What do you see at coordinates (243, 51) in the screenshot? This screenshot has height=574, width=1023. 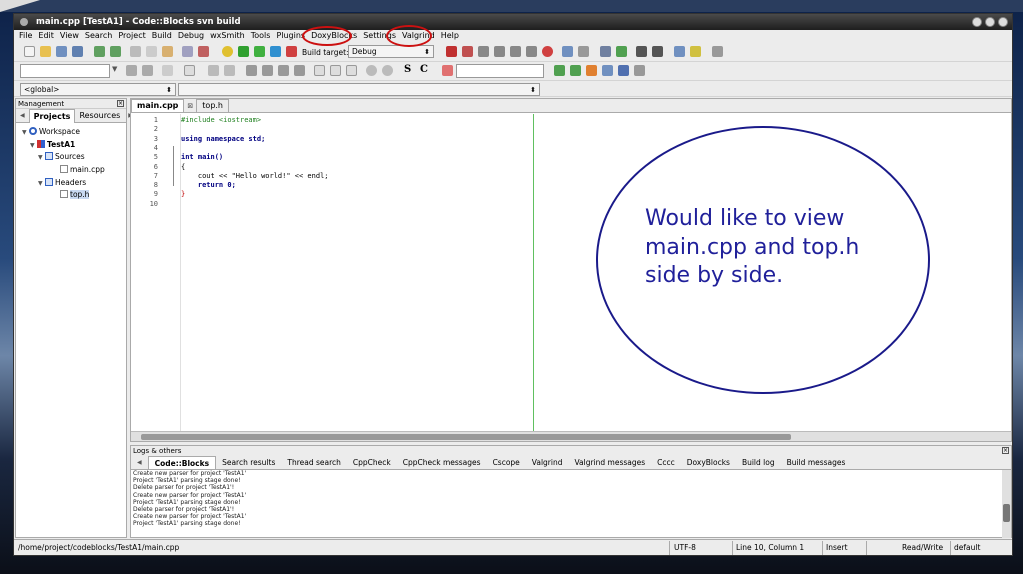 I see `run-icon` at bounding box center [243, 51].